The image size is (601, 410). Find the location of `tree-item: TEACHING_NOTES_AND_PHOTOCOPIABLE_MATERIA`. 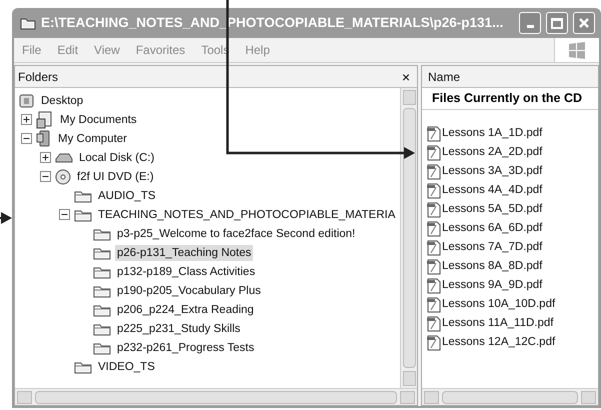

tree-item: TEACHING_NOTES_AND_PHOTOCOPIABLE_MATERIA is located at coordinates (247, 214).